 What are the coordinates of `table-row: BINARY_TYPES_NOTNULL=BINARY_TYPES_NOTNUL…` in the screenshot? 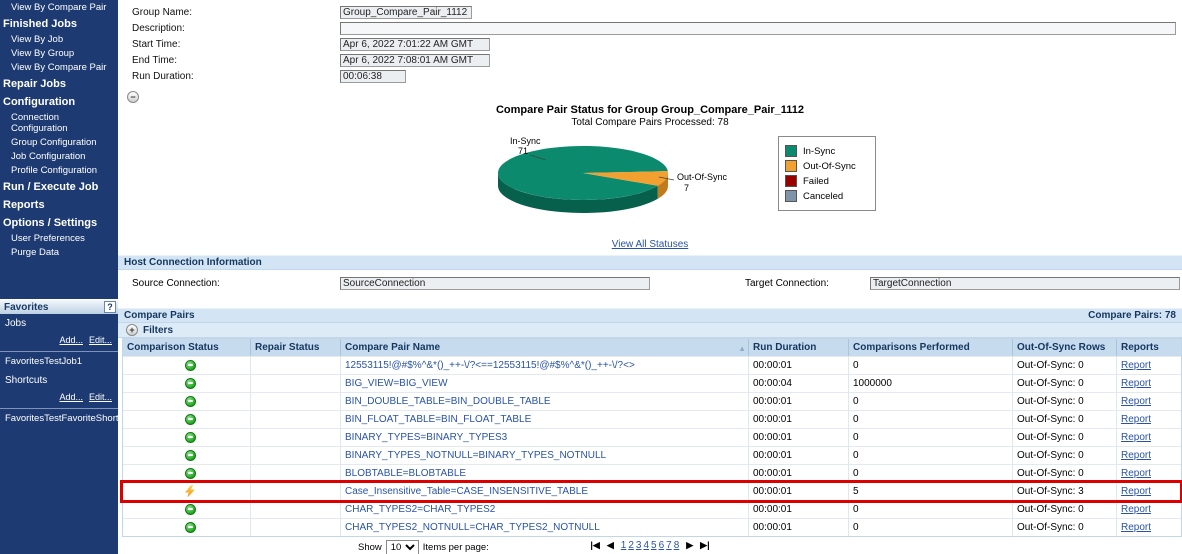 It's located at (652, 455).